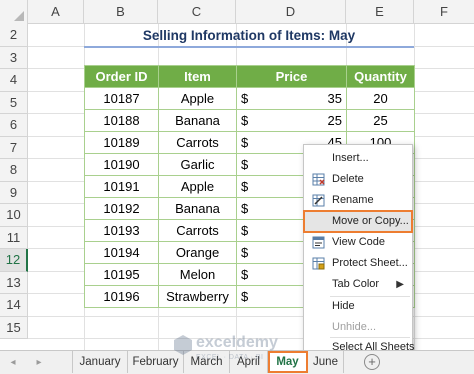 The width and height of the screenshot is (474, 374). I want to click on column-header-d: D, so click(291, 12).